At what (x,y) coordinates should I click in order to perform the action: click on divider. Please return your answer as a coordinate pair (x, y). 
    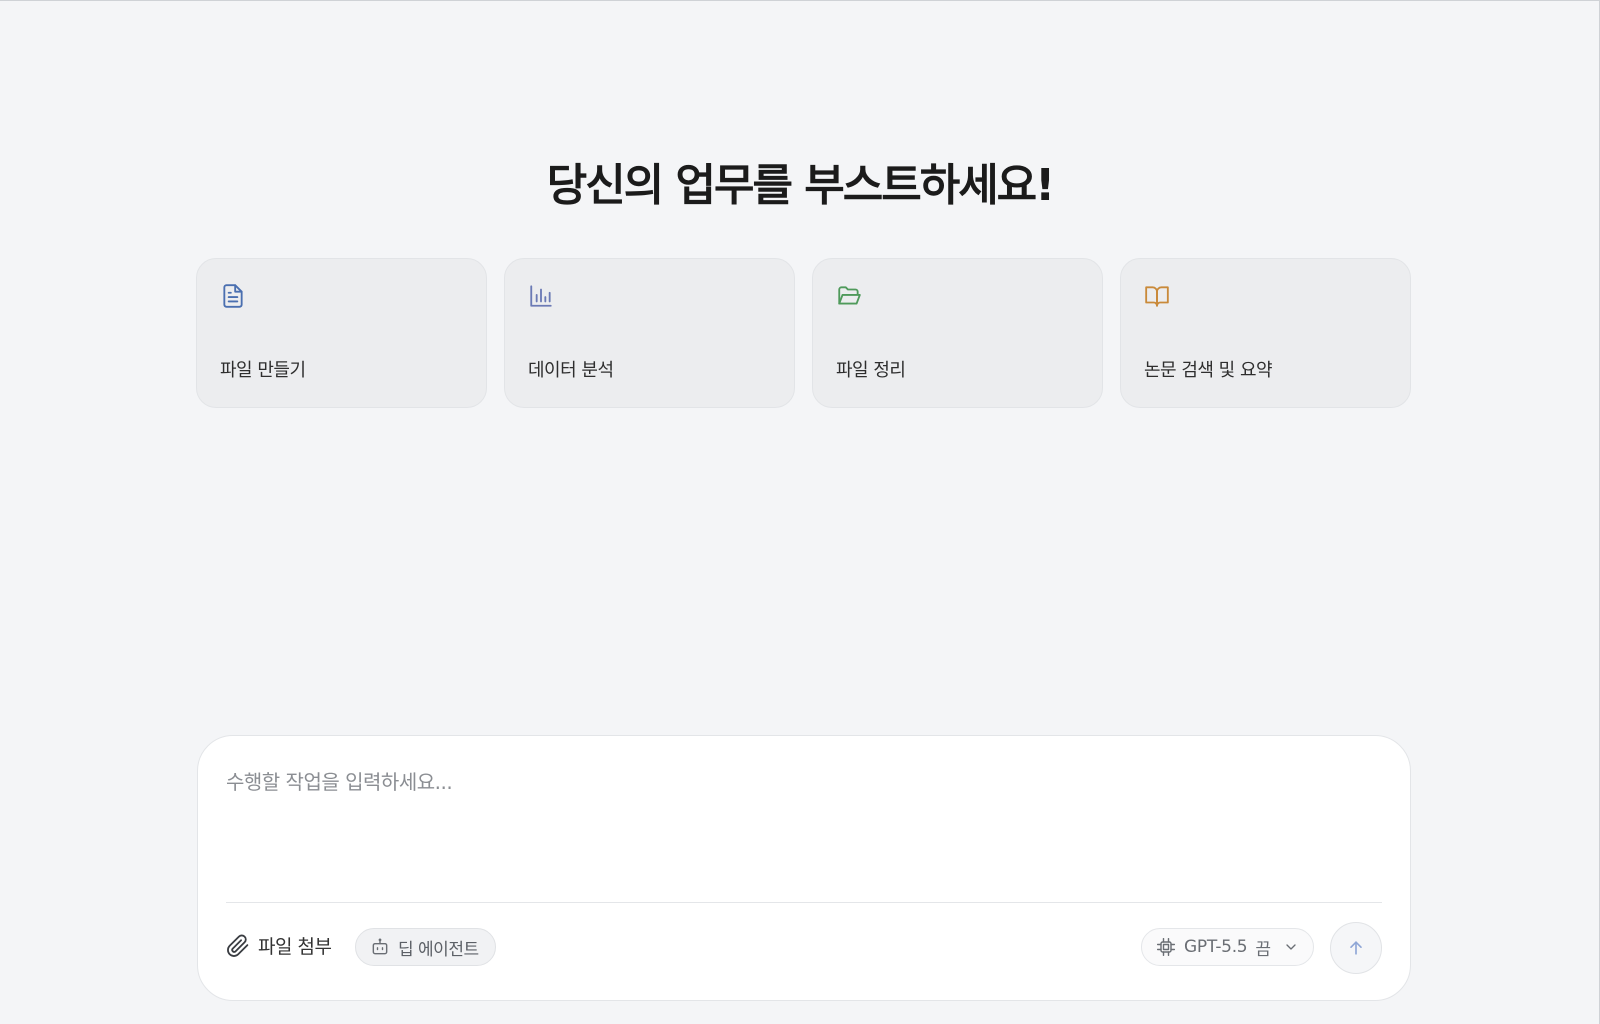
    Looking at the image, I should click on (804, 902).